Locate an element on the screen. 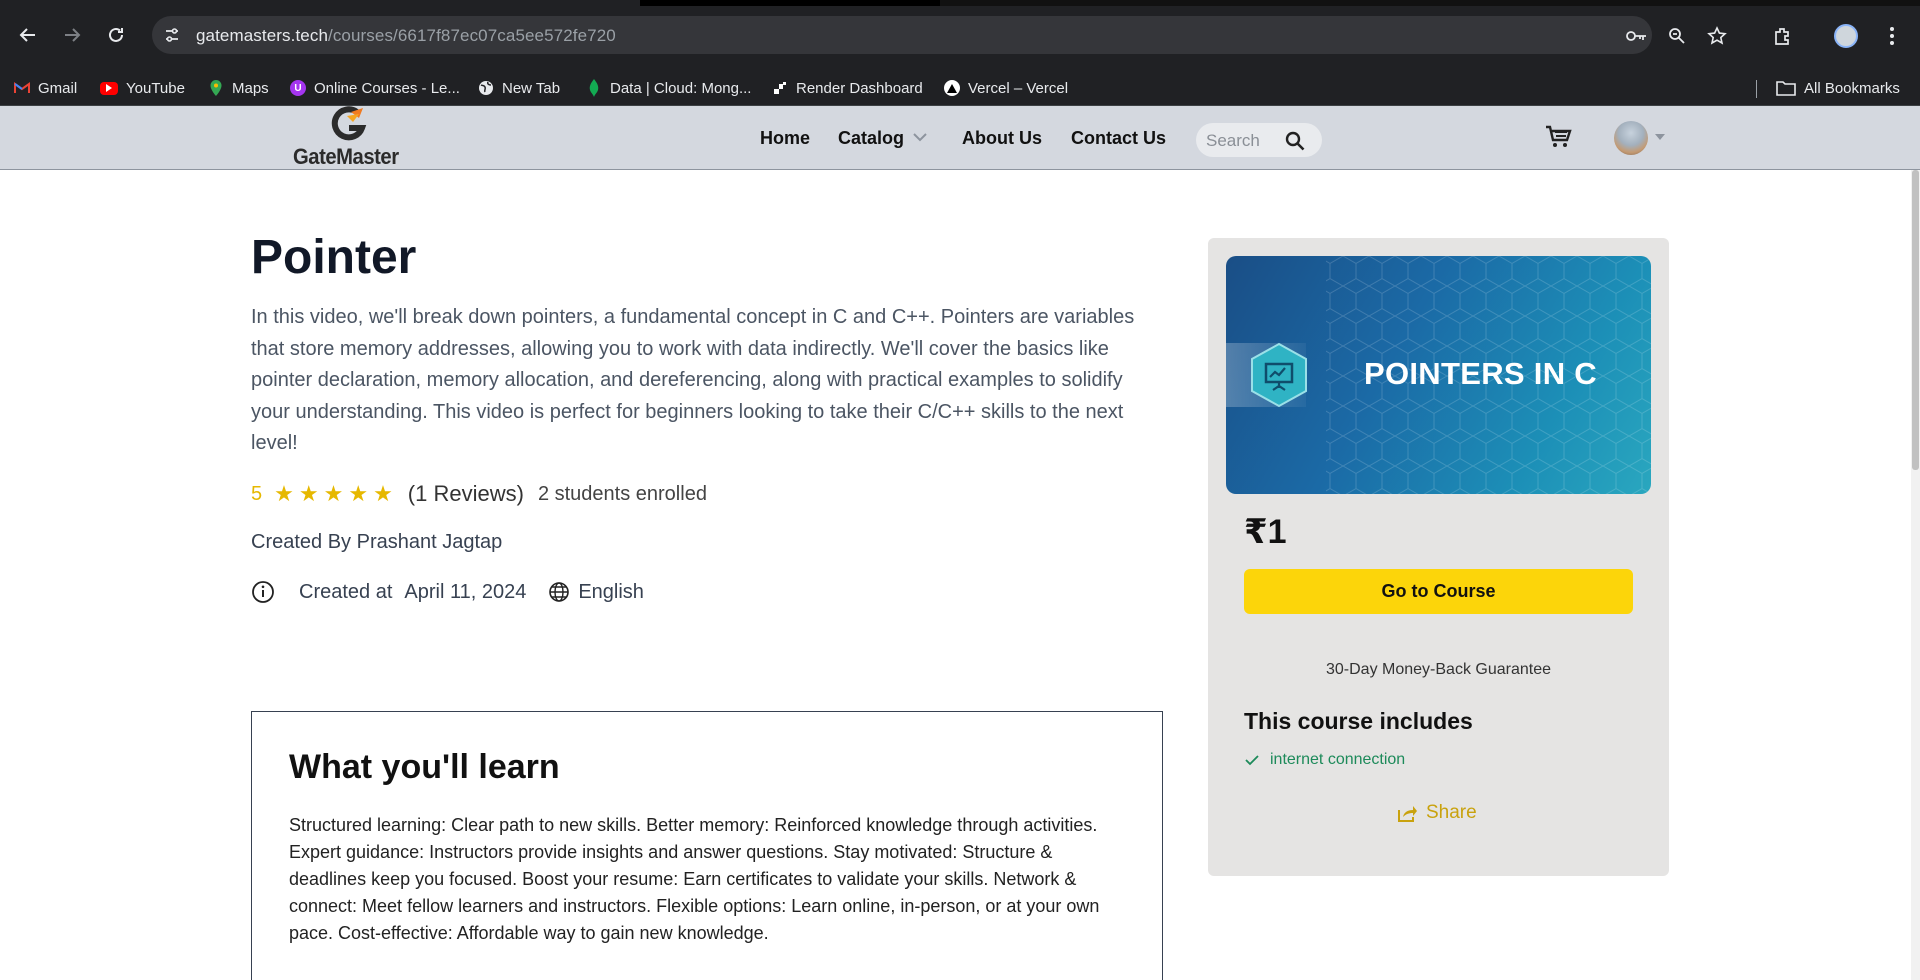 The height and width of the screenshot is (980, 1920). cart-icon is located at coordinates (1558, 137).